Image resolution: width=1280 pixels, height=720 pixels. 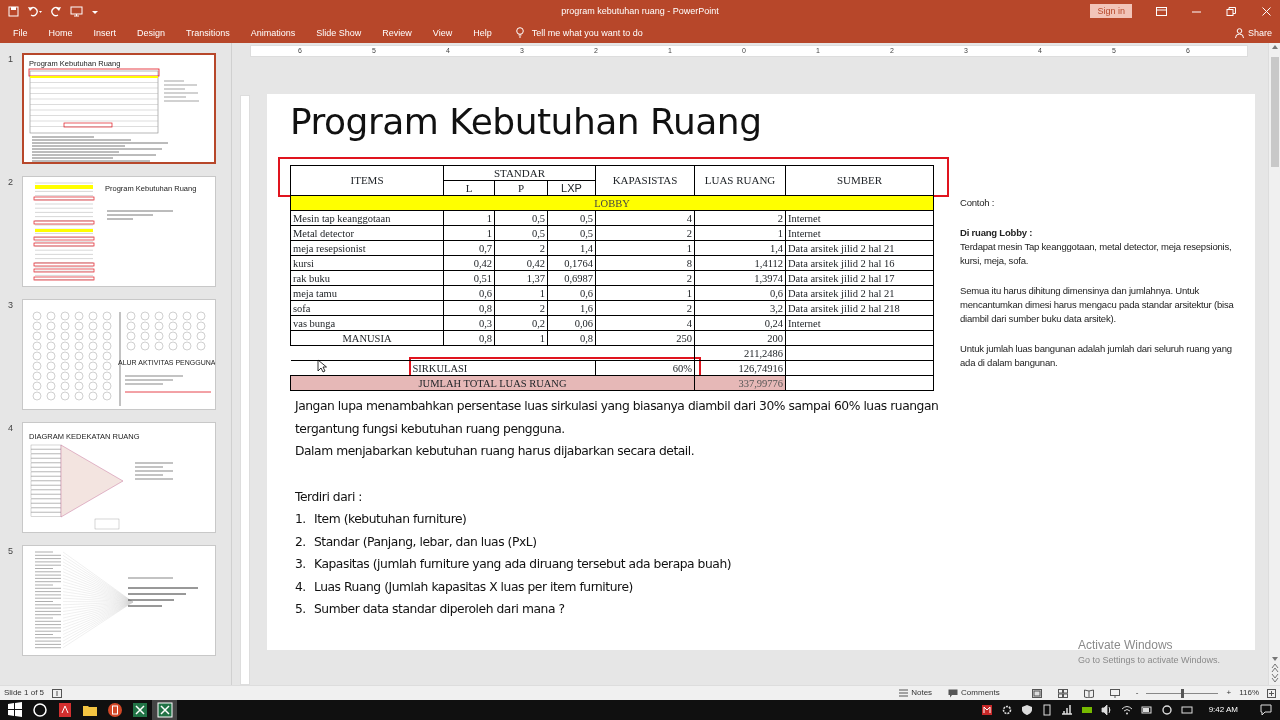 I want to click on notification-icon, so click(x=1266, y=710).